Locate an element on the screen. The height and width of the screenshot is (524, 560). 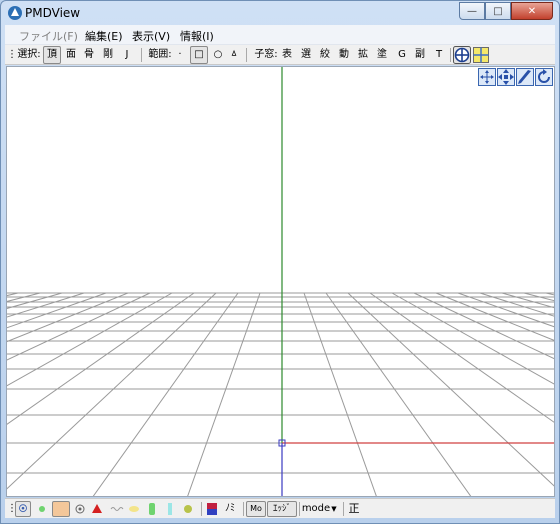
close-icon: ✕ is located at coordinates (532, 11).